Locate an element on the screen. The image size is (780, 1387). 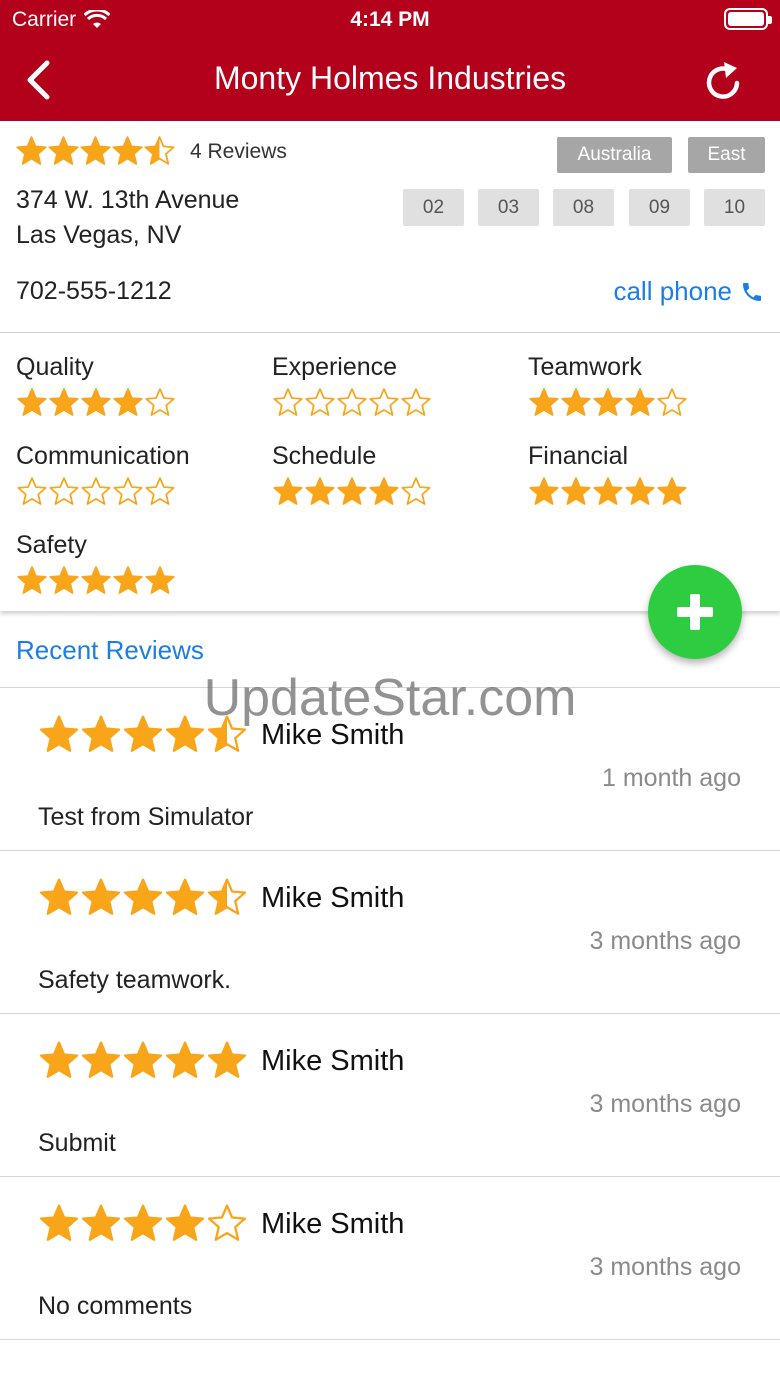
address-line-1: 374 W. 13th Avenue is located at coordinates (128, 200).